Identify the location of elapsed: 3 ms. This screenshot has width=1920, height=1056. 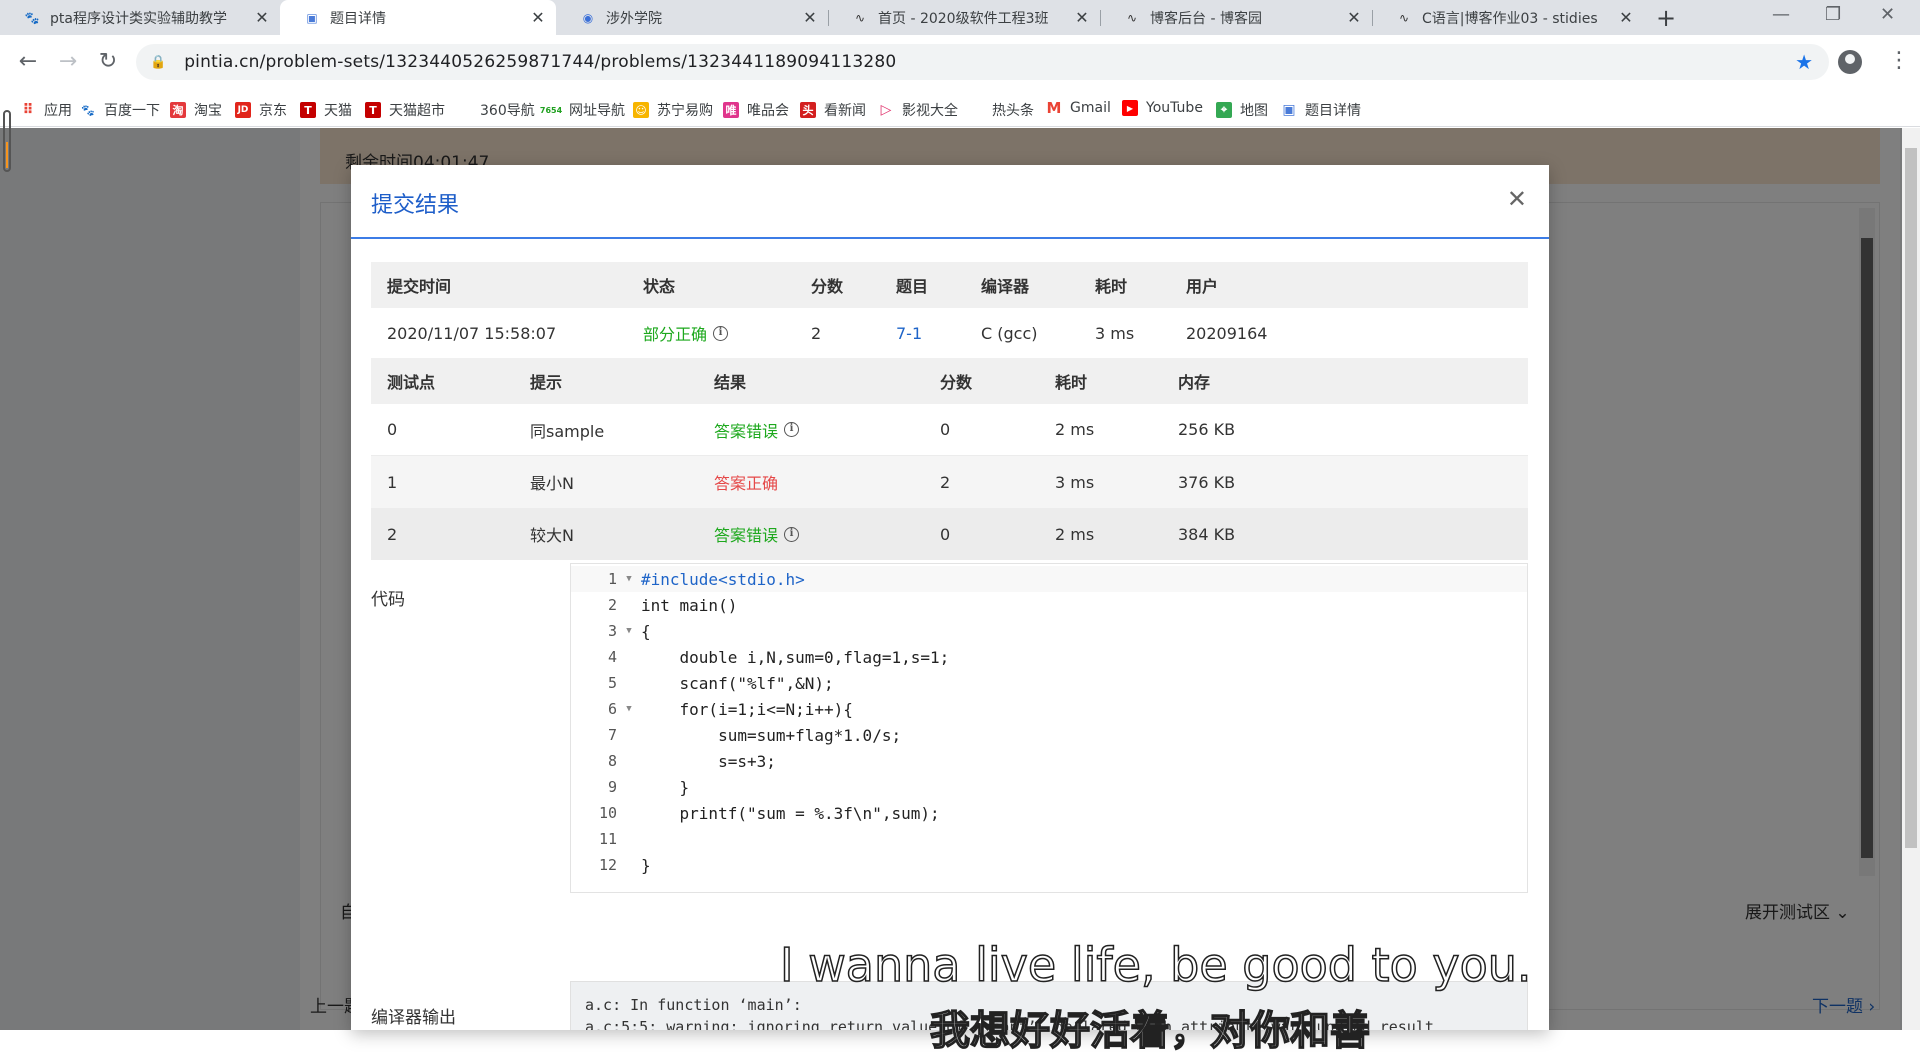
(1115, 333).